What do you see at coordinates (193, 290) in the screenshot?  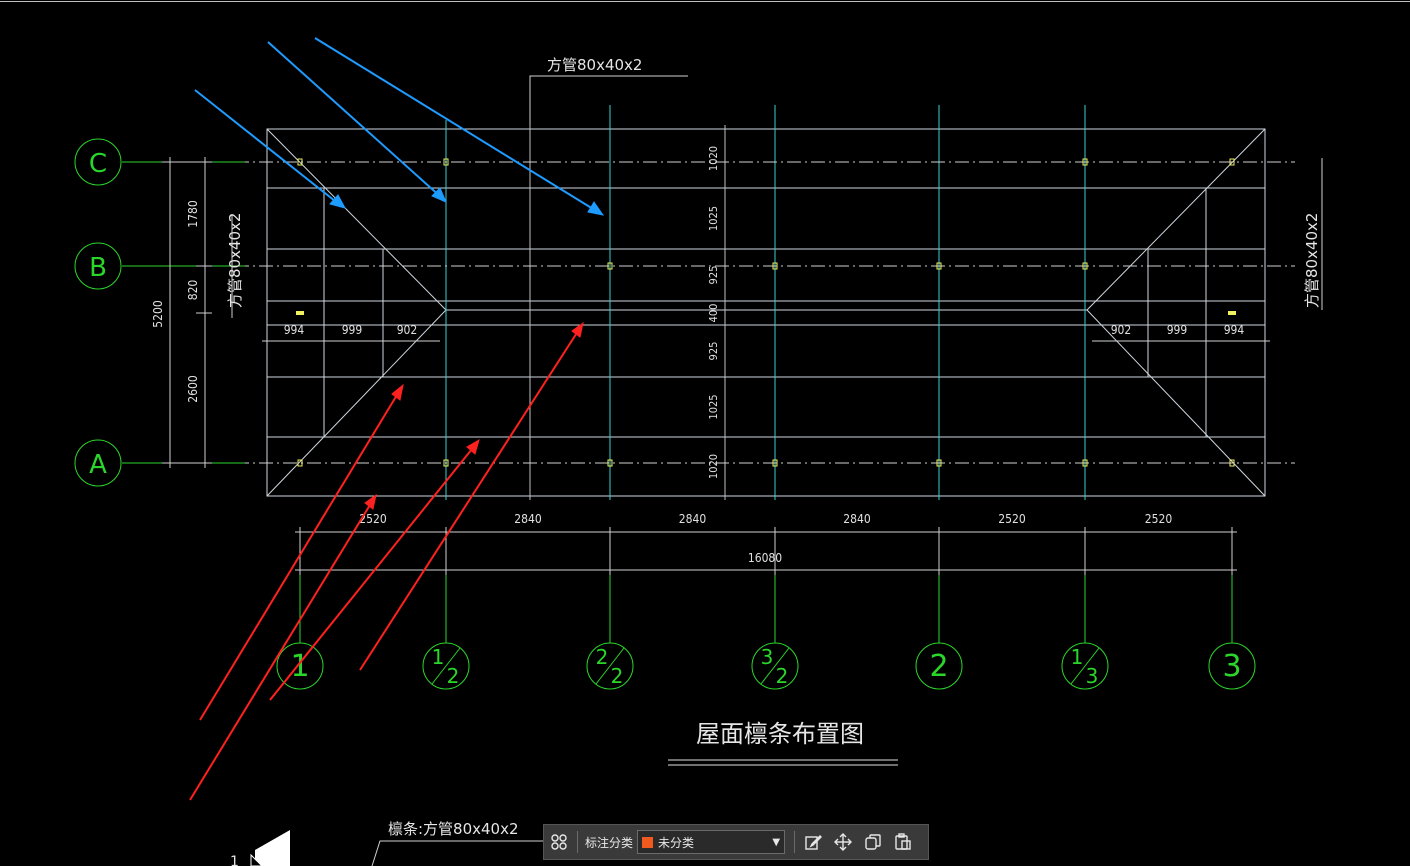 I see `dim-left-820: 820` at bounding box center [193, 290].